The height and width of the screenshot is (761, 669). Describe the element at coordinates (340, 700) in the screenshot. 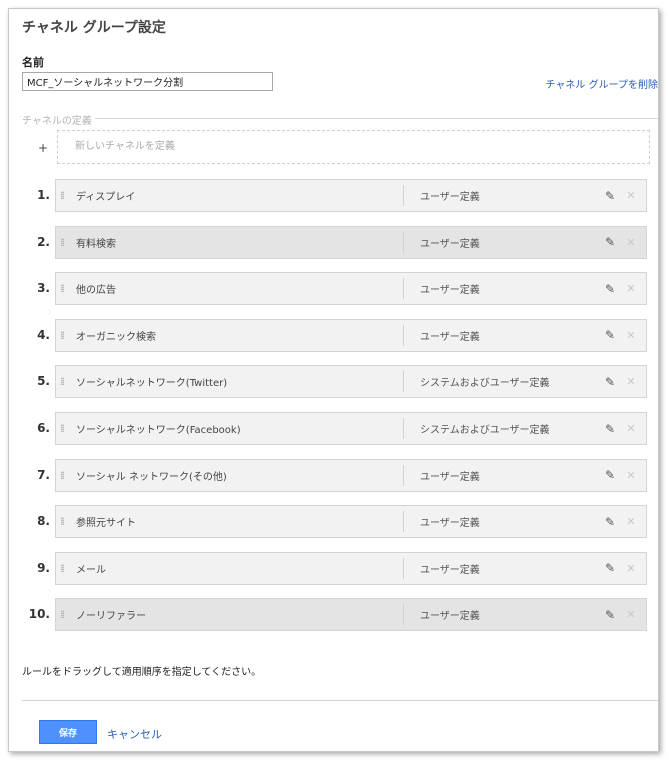

I see `footer-divider` at that location.